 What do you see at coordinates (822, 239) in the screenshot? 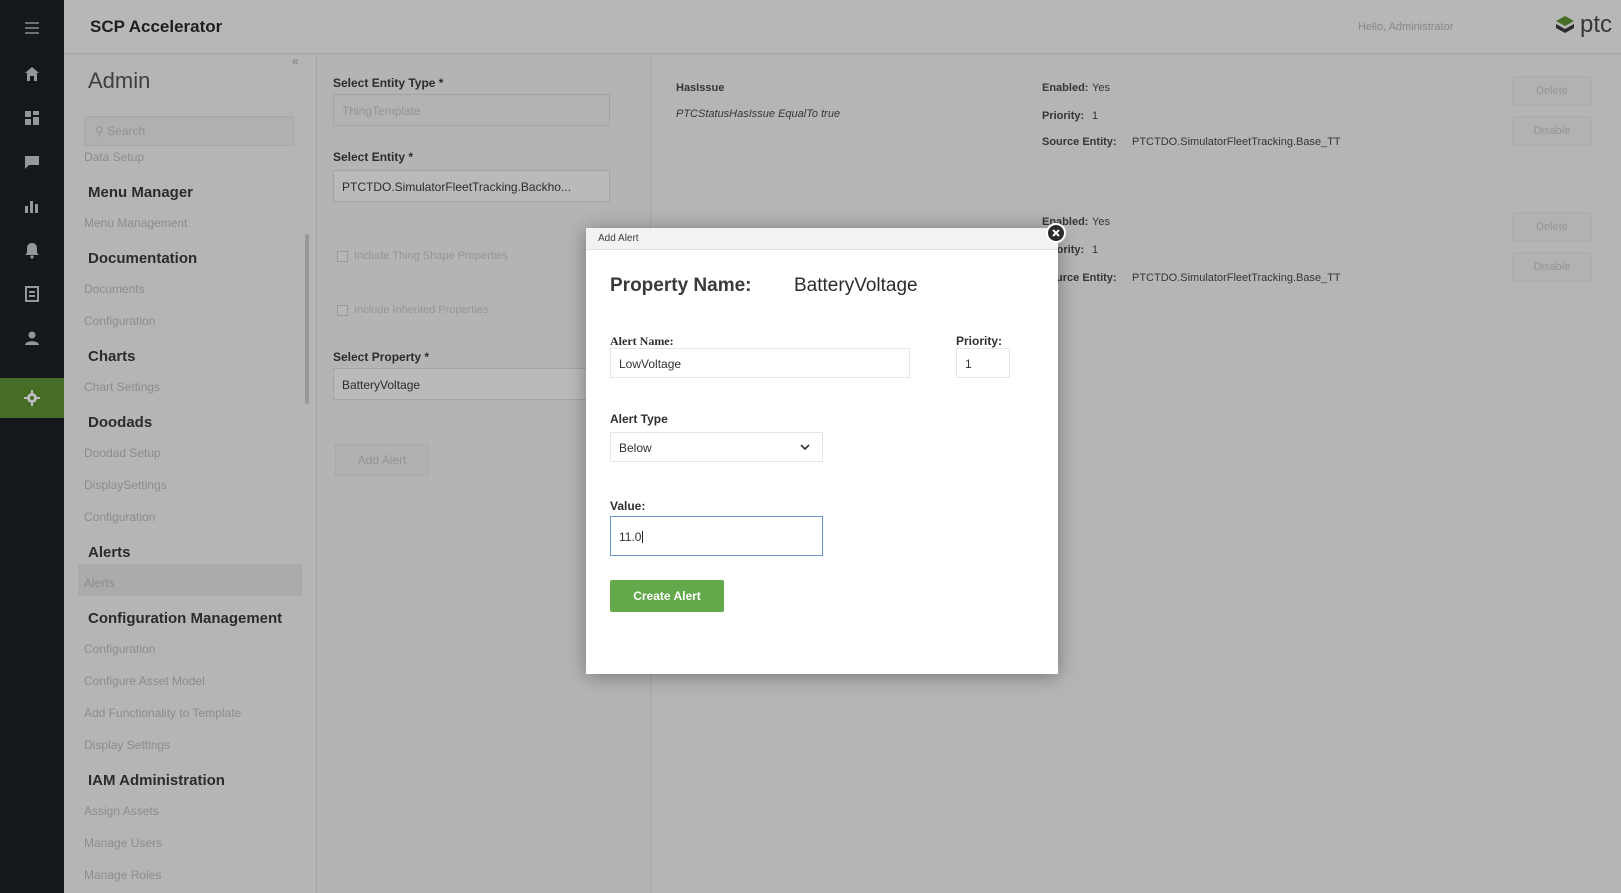
I see `dialog-titlebar: Add Alert` at bounding box center [822, 239].